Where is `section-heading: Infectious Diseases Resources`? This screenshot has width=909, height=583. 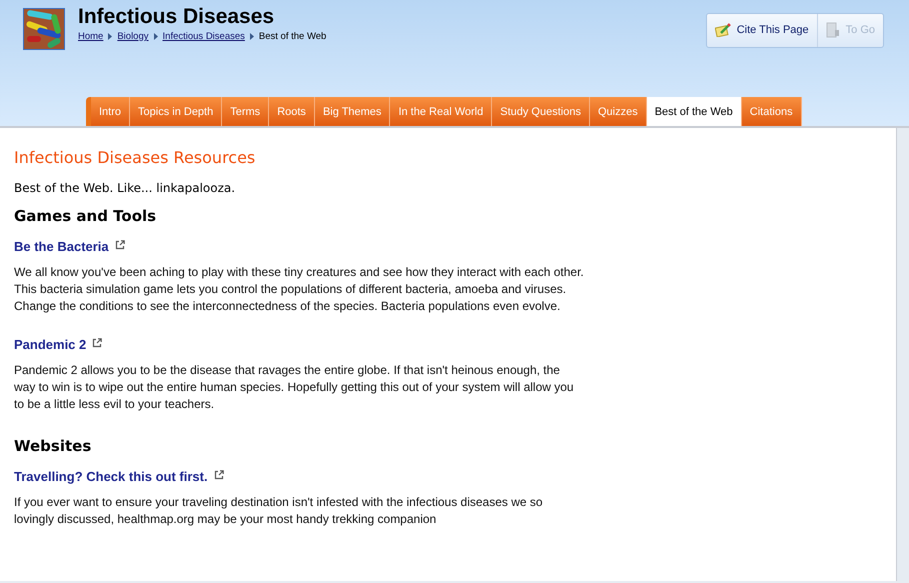
section-heading: Infectious Diseases Resources is located at coordinates (135, 157).